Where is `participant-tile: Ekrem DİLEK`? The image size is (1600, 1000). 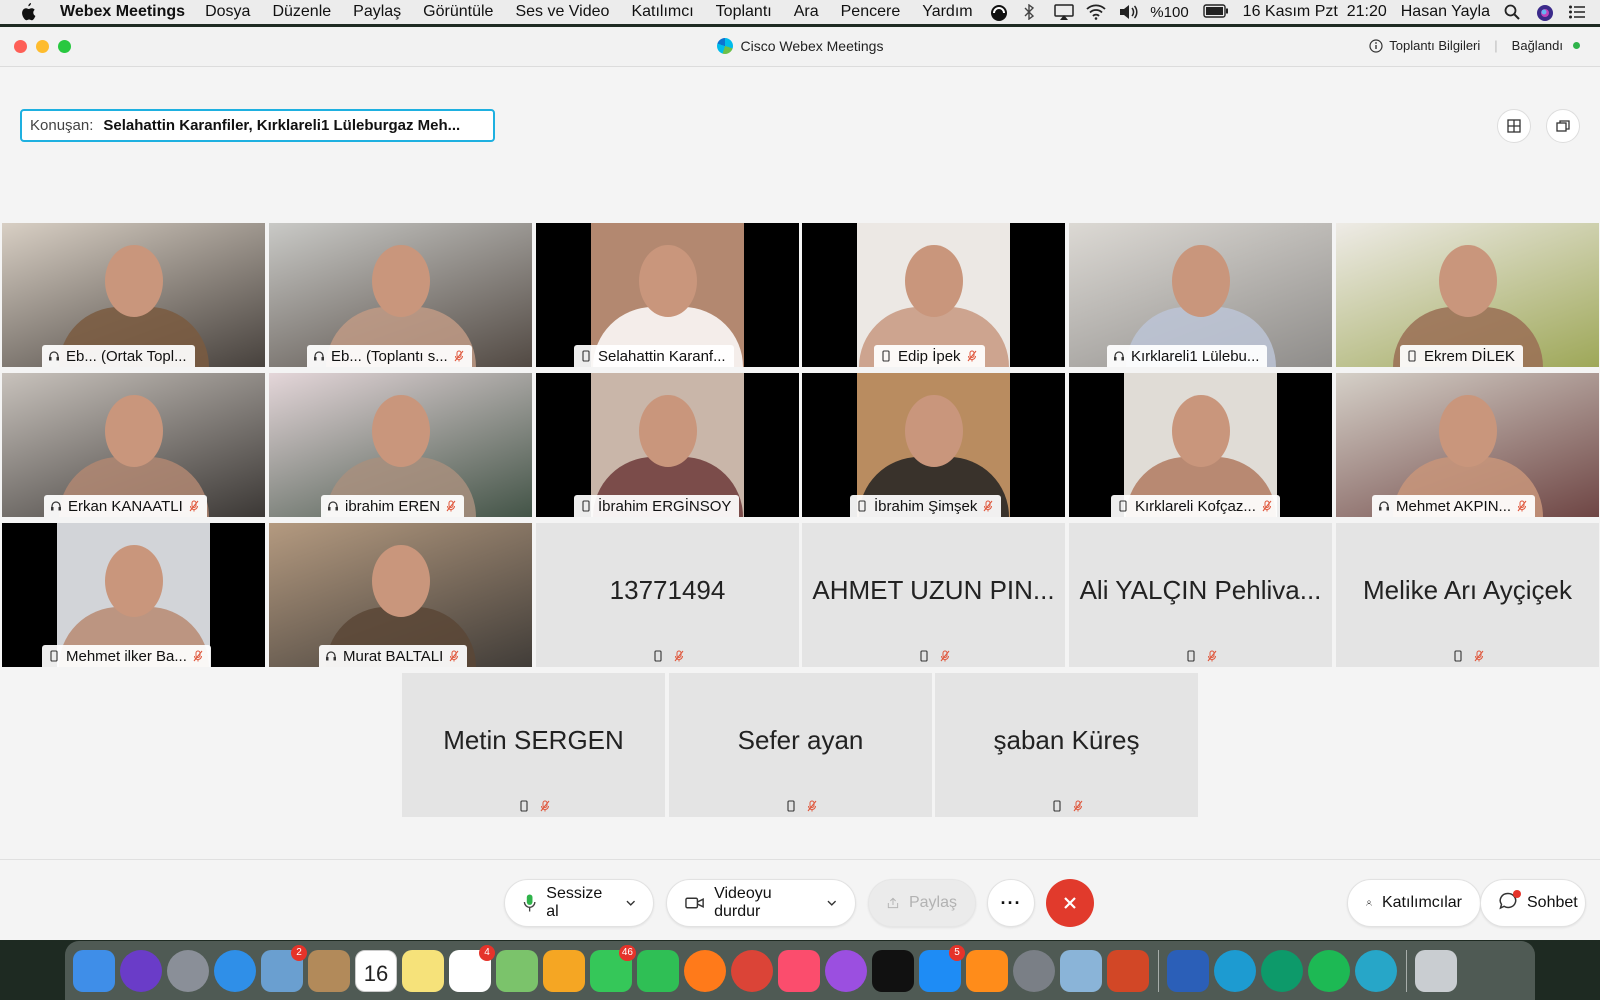
participant-tile: Ekrem DİLEK is located at coordinates (1467, 295).